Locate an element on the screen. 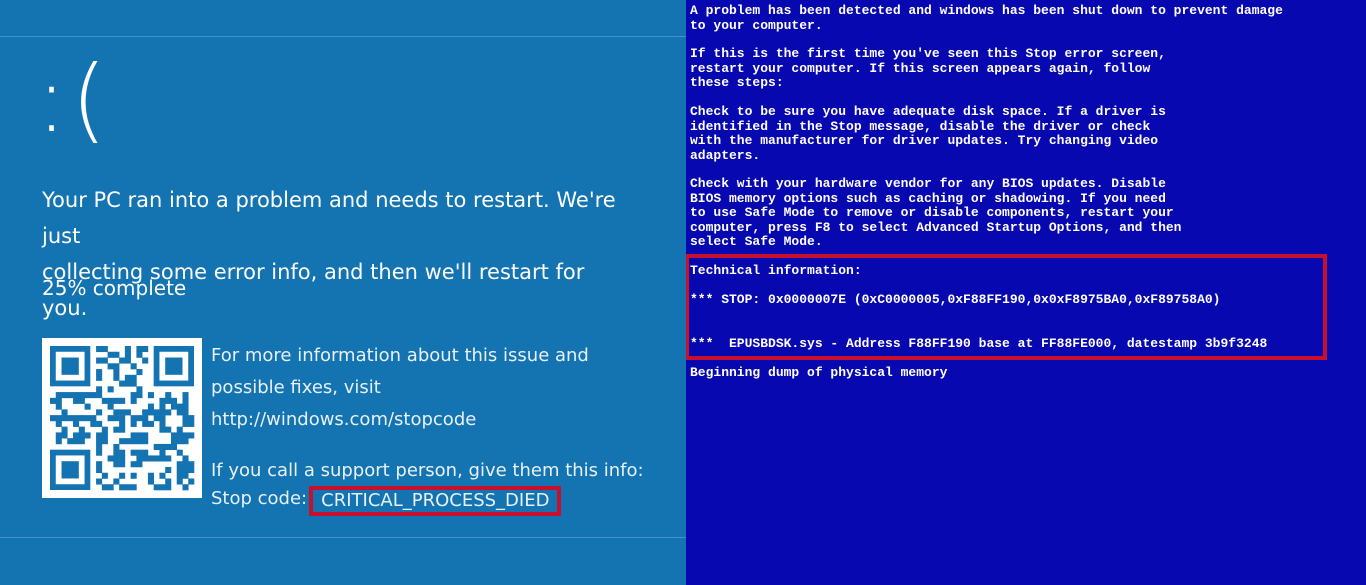 The height and width of the screenshot is (585, 1366). stop-code-row: Stop code: CRITICAL_PROCESS_DIED is located at coordinates (427, 500).